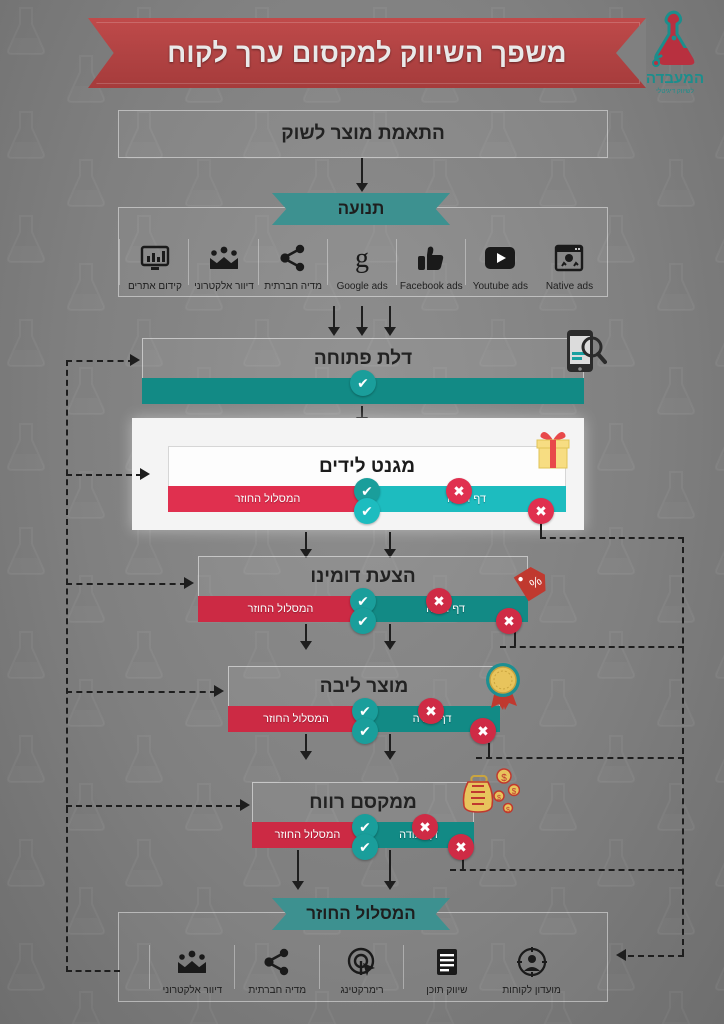 This screenshot has height=1024, width=724. I want to click on envelope-people-icon, so click(224, 258).